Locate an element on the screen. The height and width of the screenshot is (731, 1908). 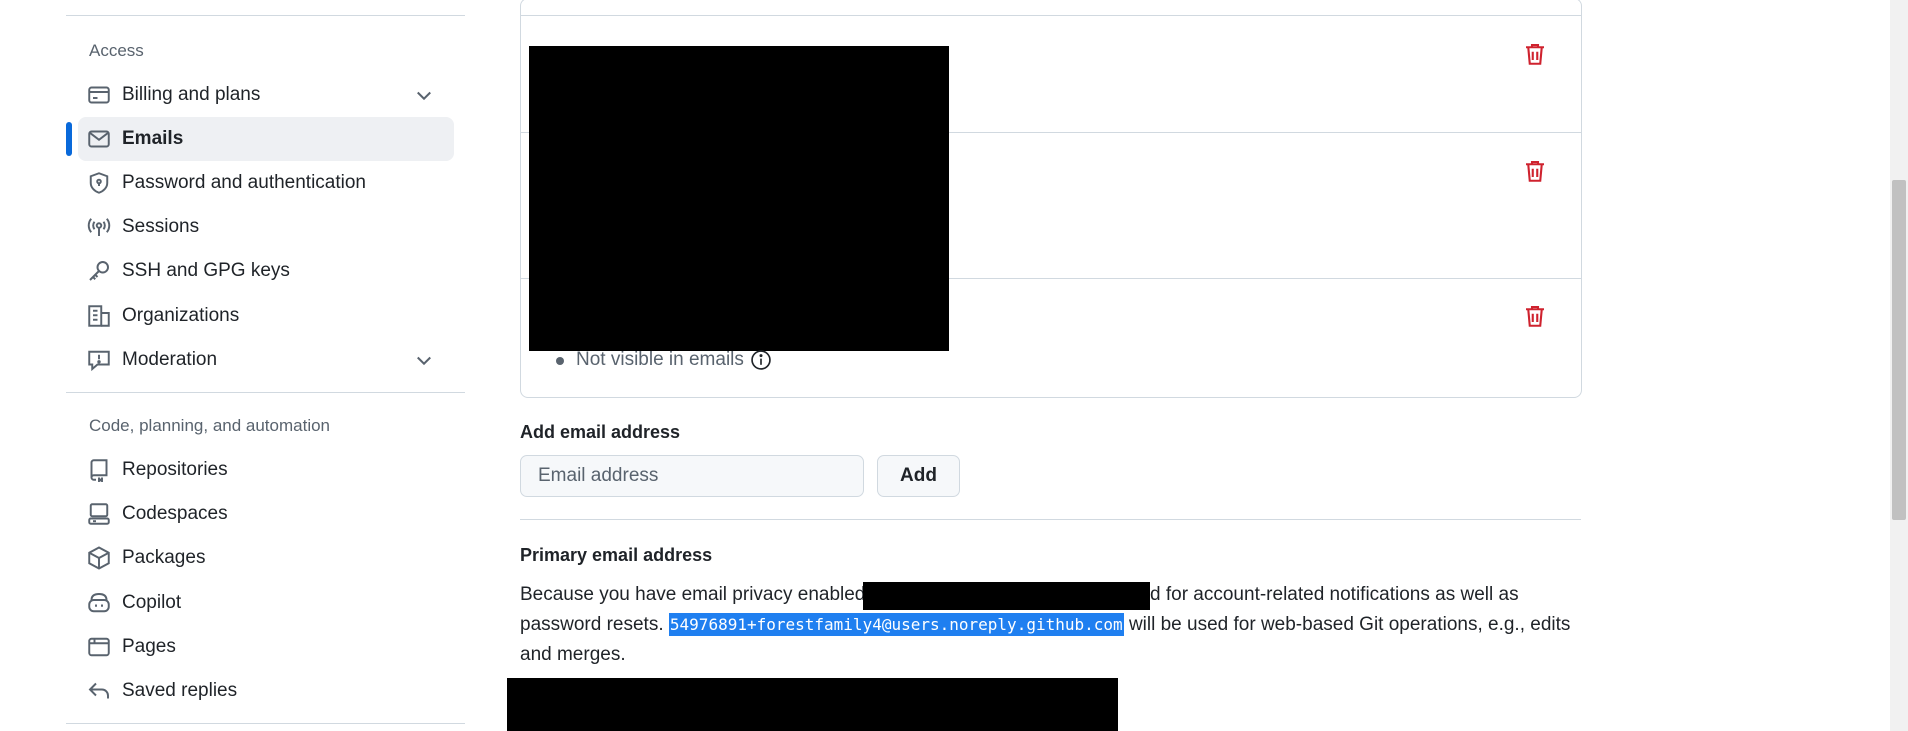
sidebar-item-saved-replies: Saved replies is located at coordinates (266, 691).